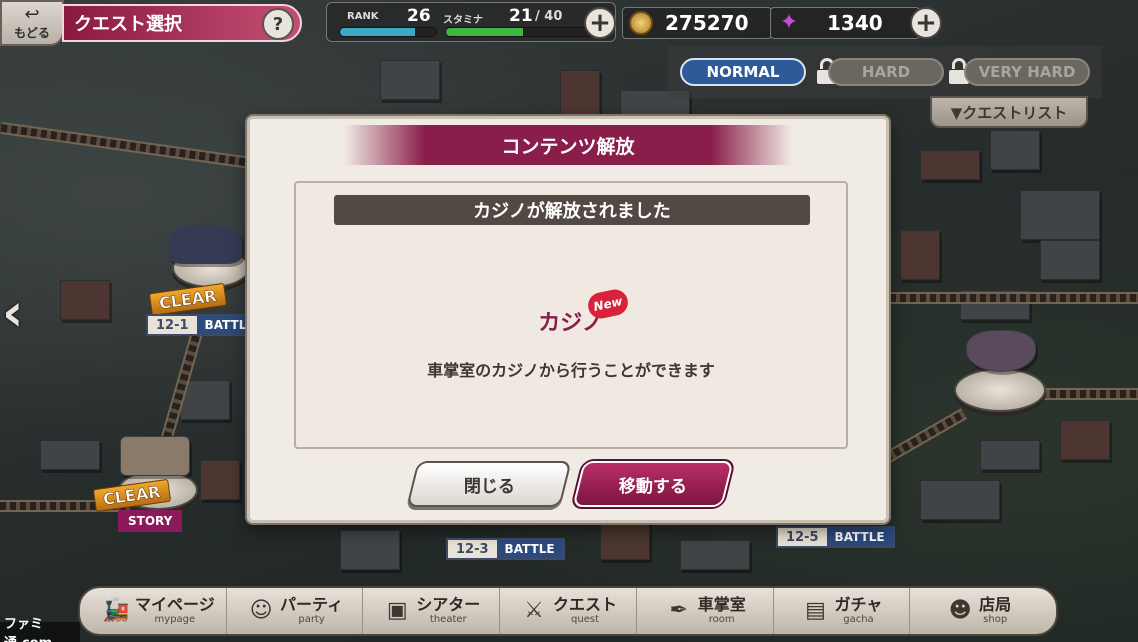 The height and width of the screenshot is (642, 1138). I want to click on dialog-subtitle: カジノが解放されました, so click(572, 211).